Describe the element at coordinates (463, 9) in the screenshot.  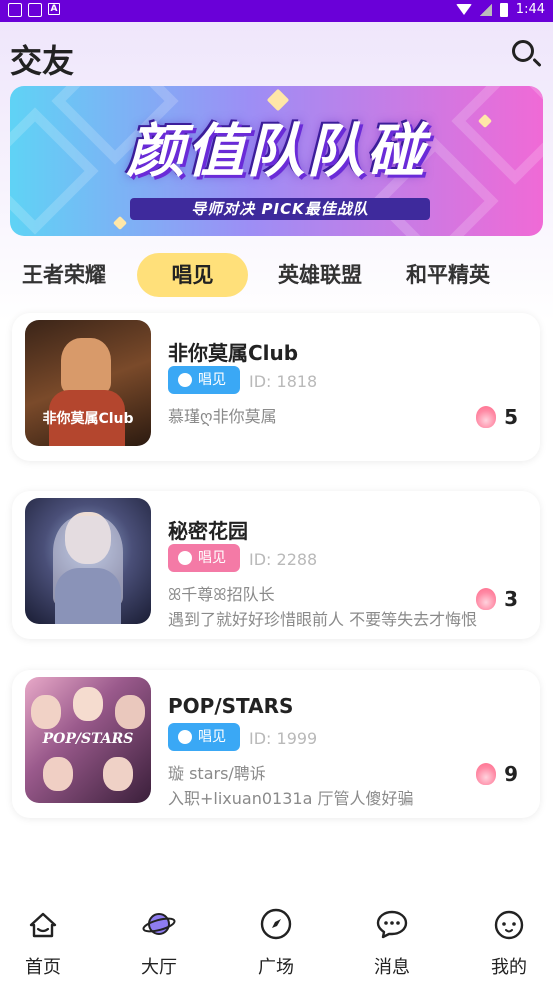
I see `wifi-icon` at that location.